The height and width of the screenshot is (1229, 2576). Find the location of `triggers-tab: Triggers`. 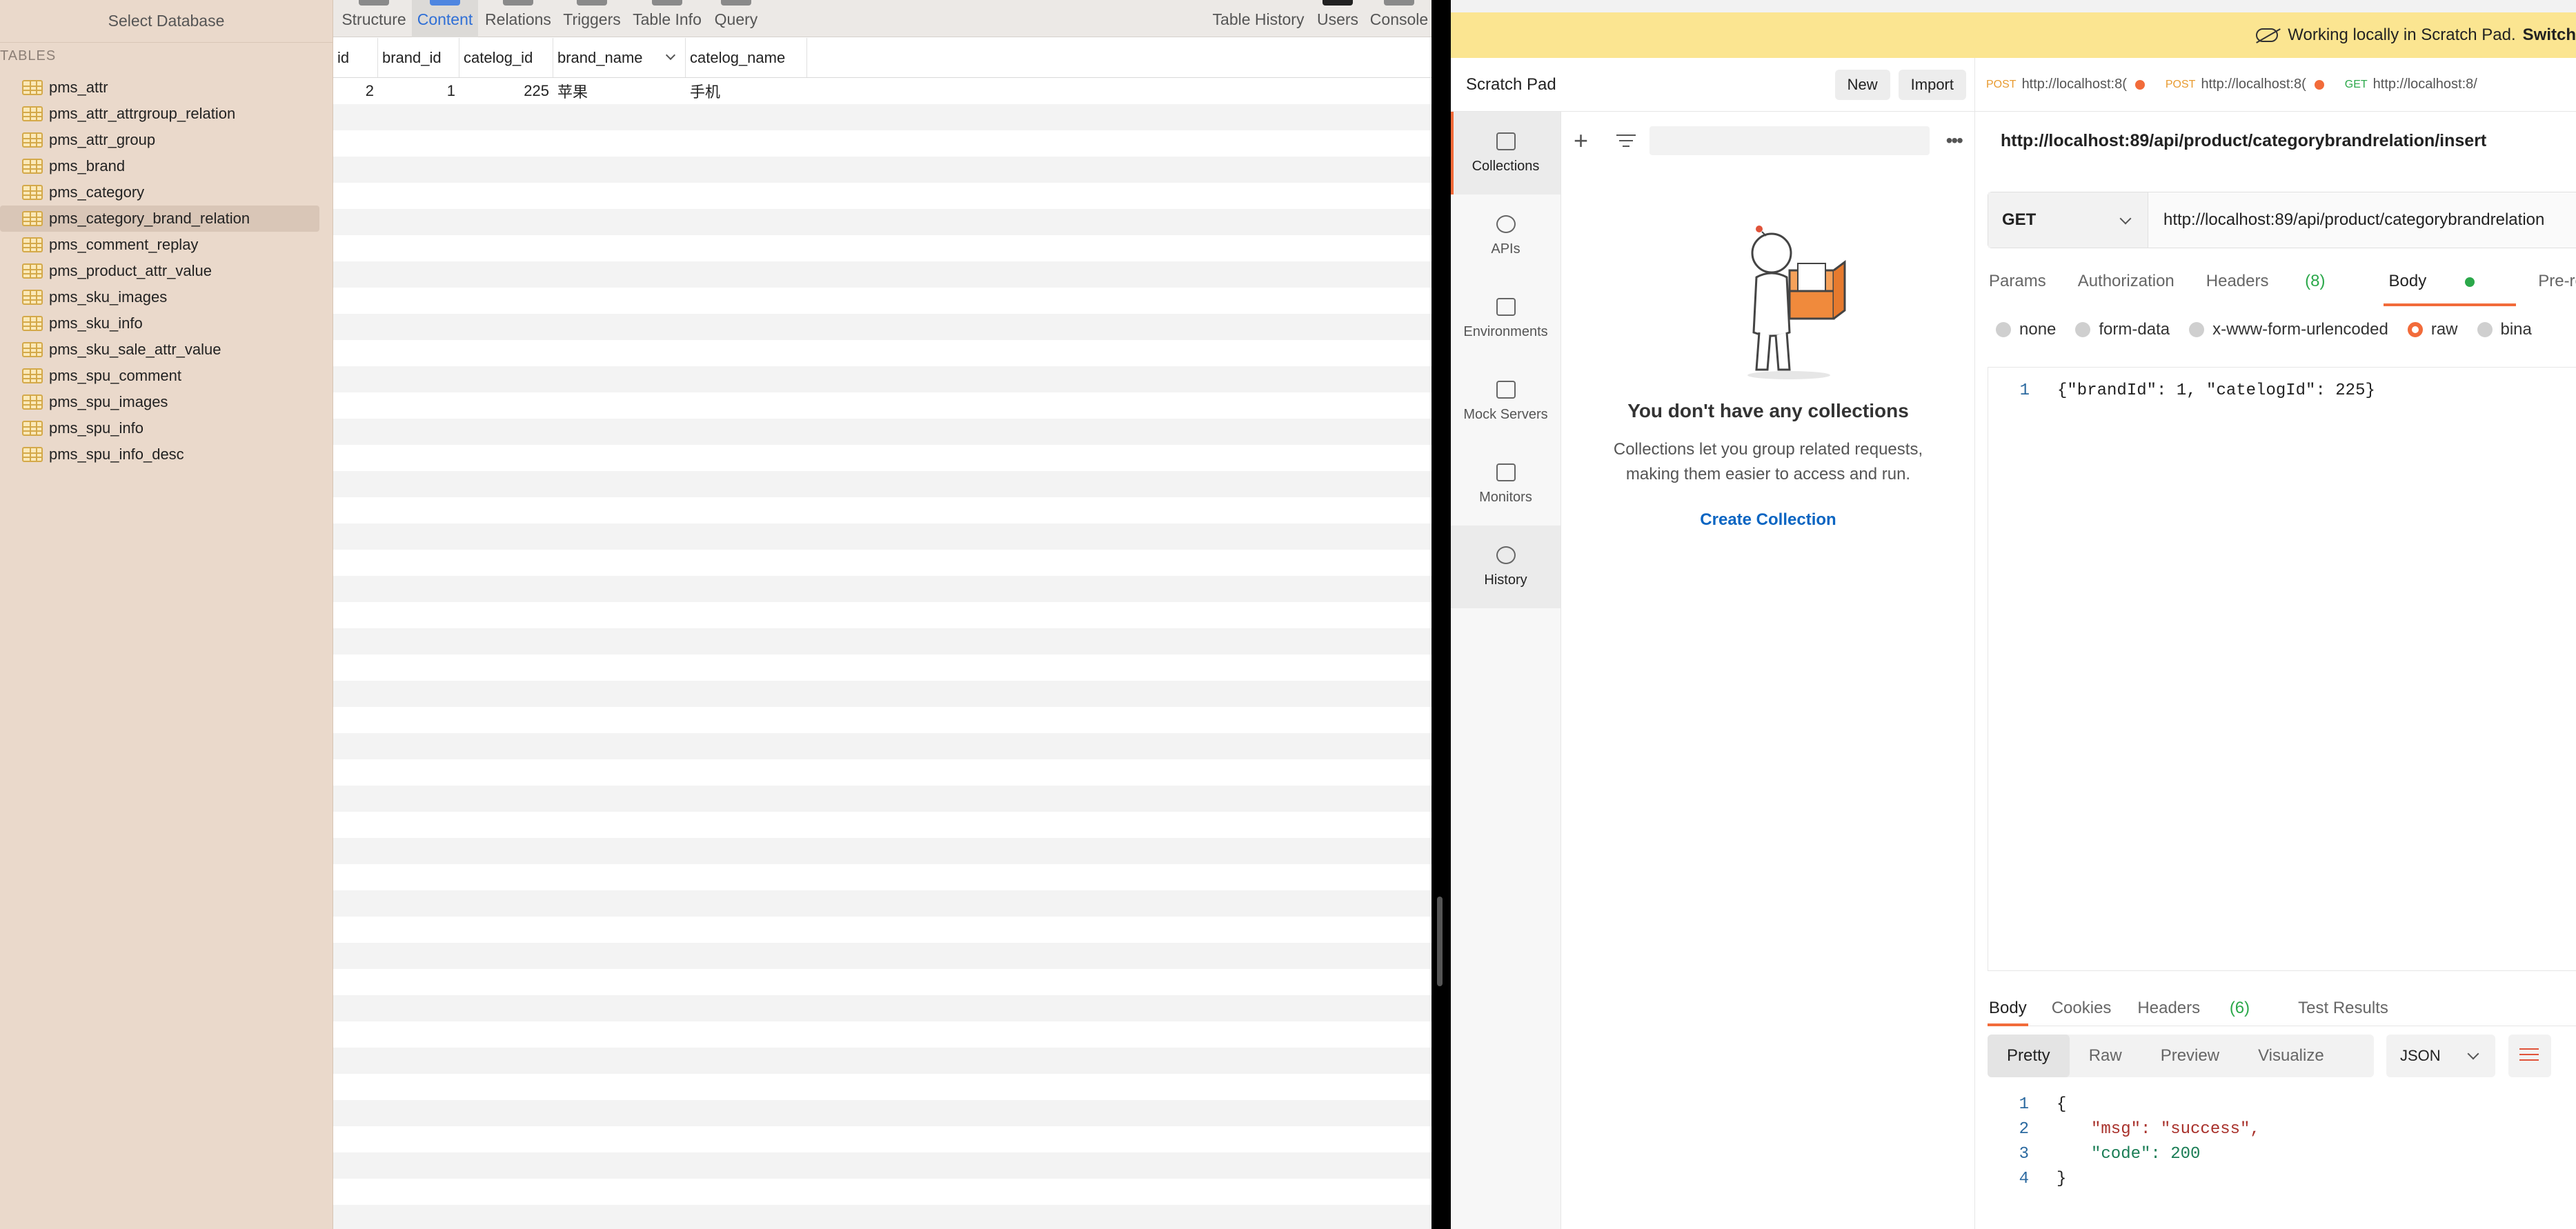

triggers-tab: Triggers is located at coordinates (592, 19).